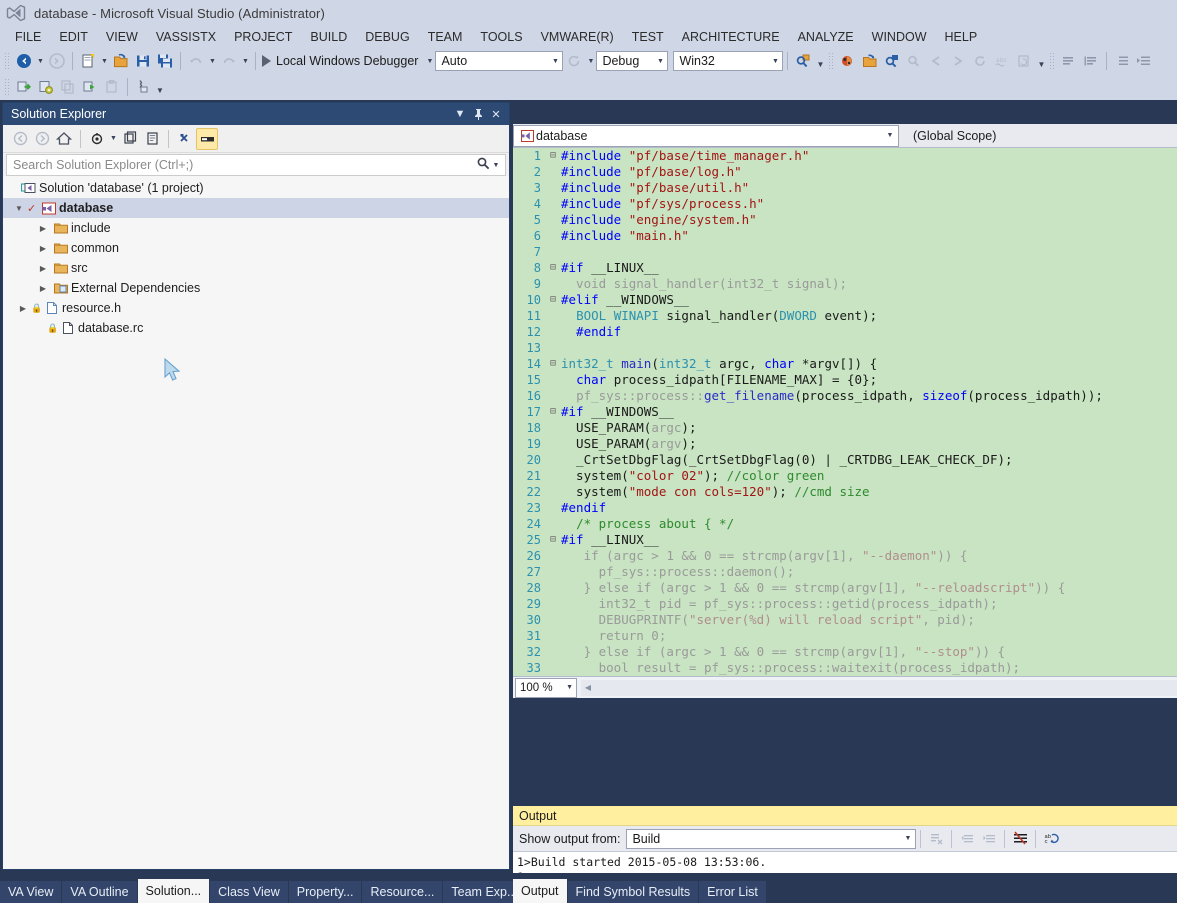  What do you see at coordinates (1069, 61) in the screenshot?
I see `comment-selection-icon` at bounding box center [1069, 61].